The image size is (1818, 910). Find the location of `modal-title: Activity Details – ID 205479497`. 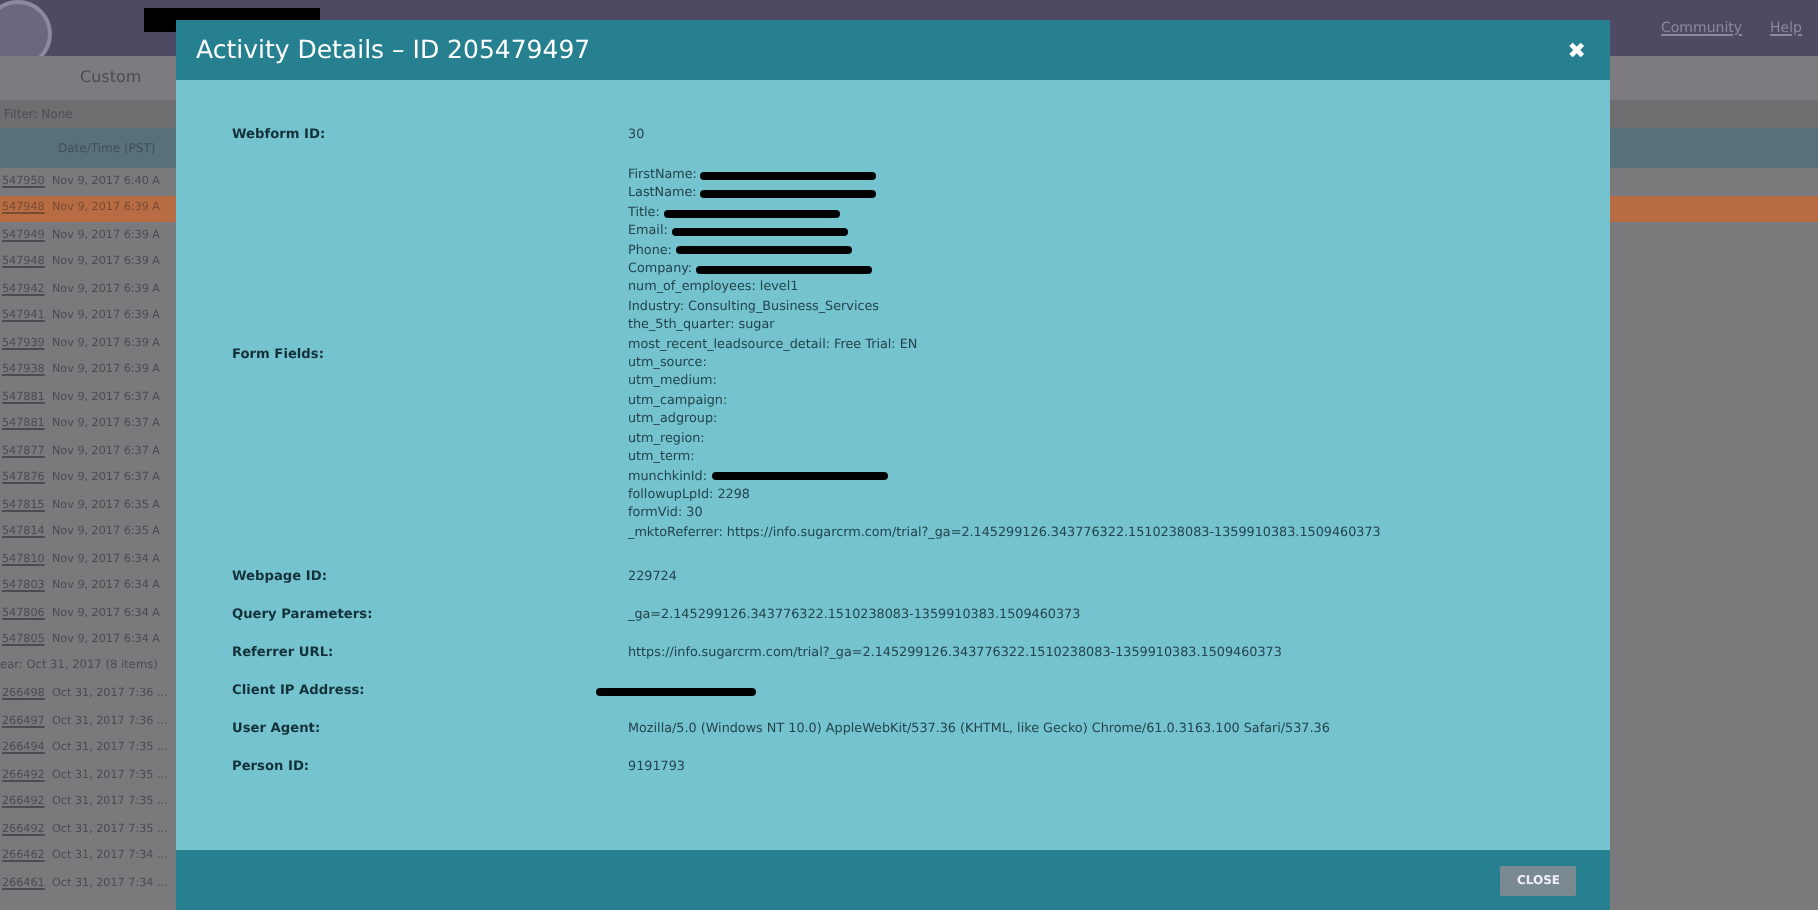

modal-title: Activity Details – ID 205479497 is located at coordinates (393, 49).